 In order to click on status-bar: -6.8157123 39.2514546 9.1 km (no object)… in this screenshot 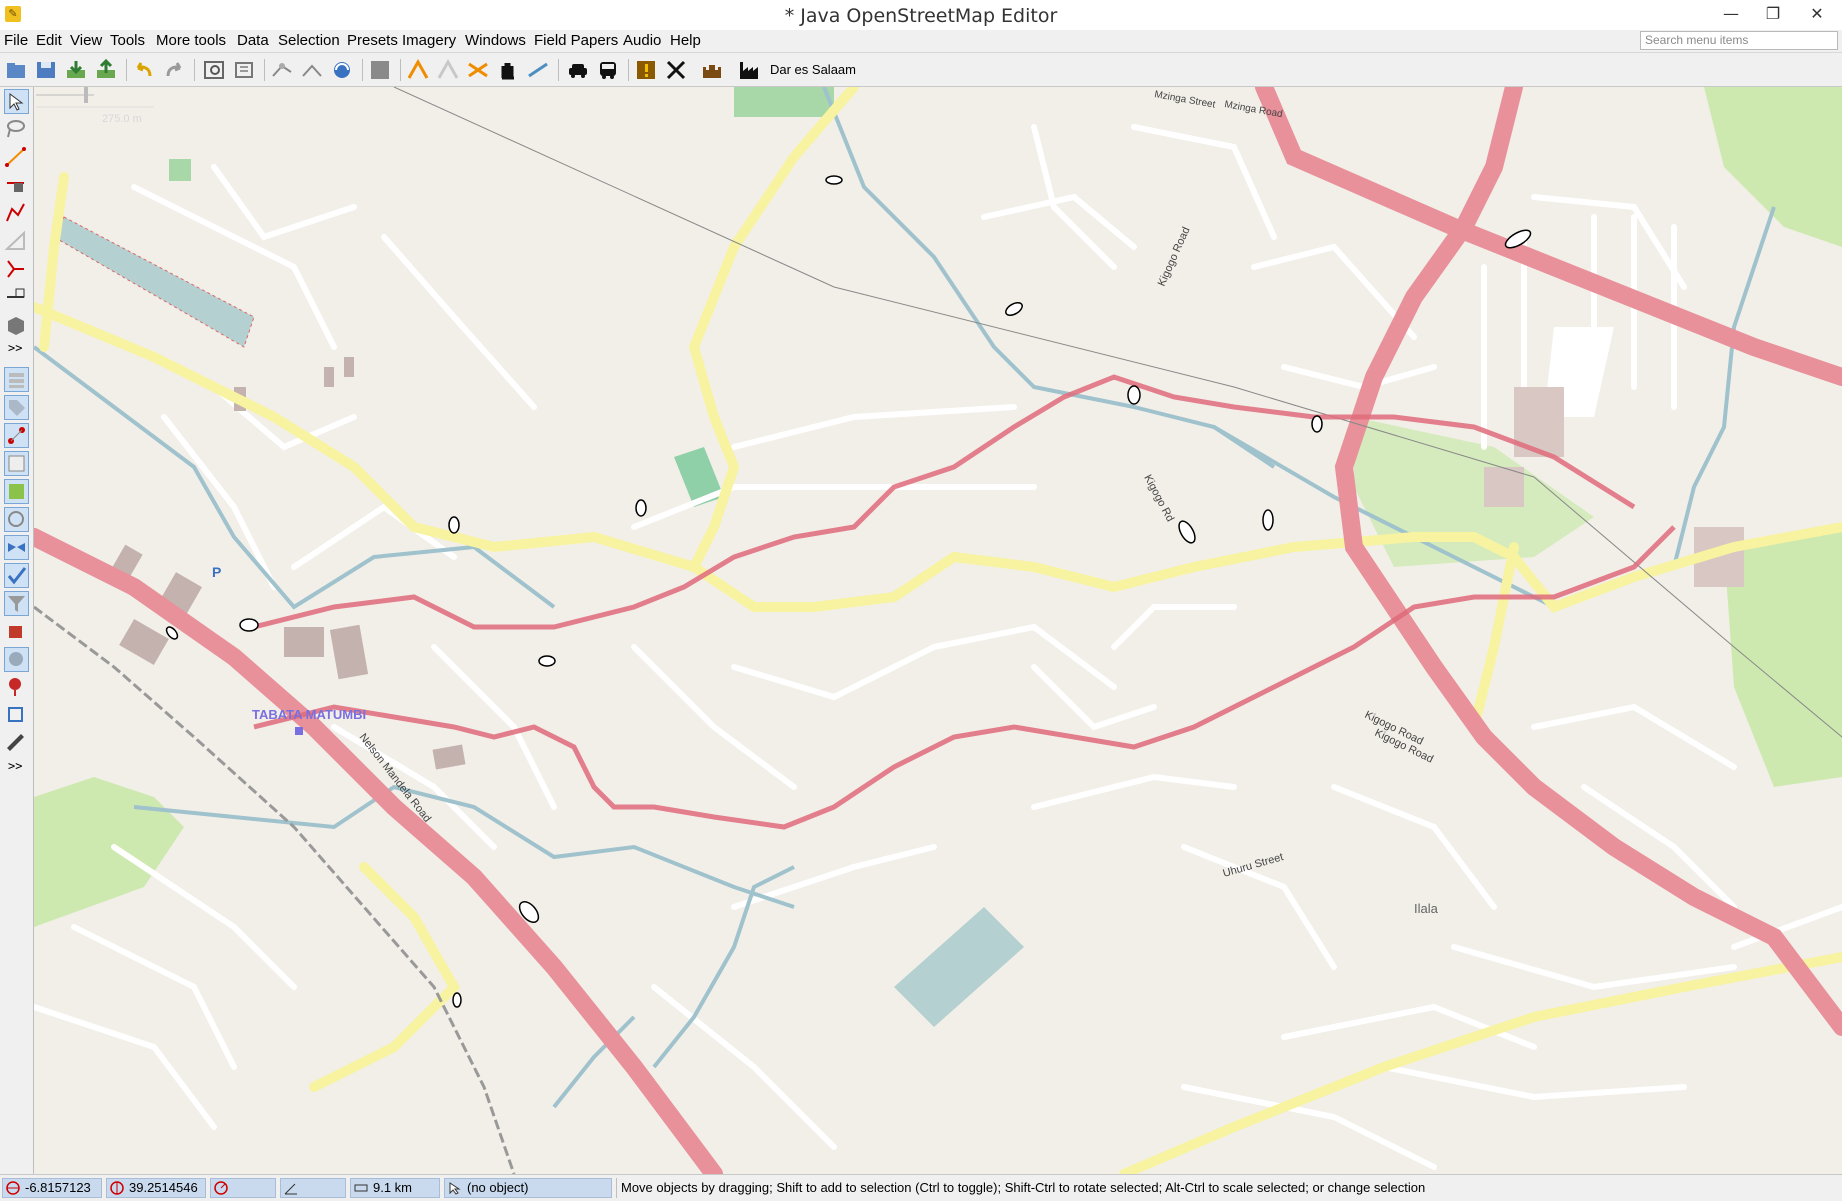, I will do `click(921, 1187)`.